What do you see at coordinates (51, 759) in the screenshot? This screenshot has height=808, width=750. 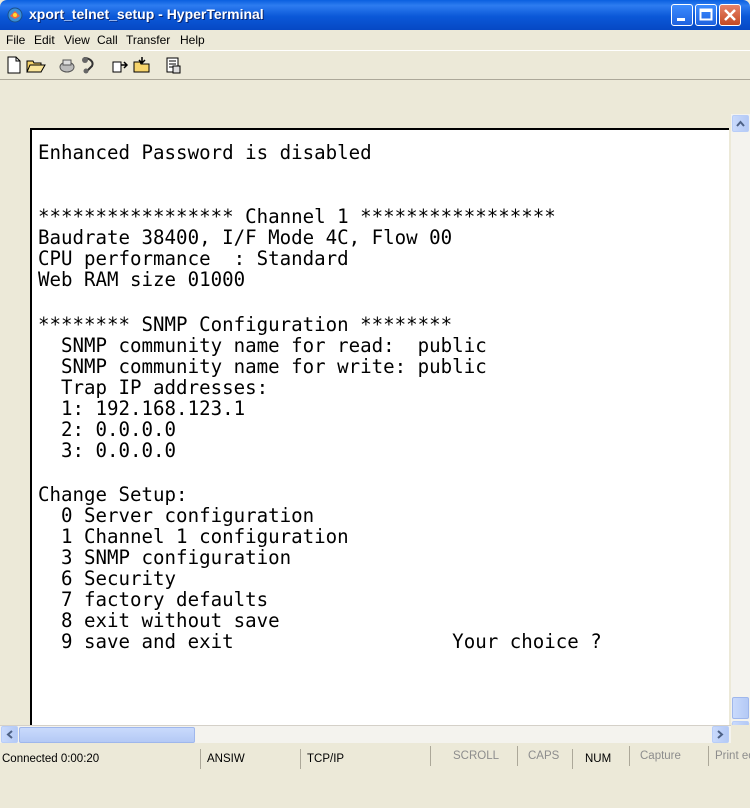 I see `status-connected: Connected 0:00:20` at bounding box center [51, 759].